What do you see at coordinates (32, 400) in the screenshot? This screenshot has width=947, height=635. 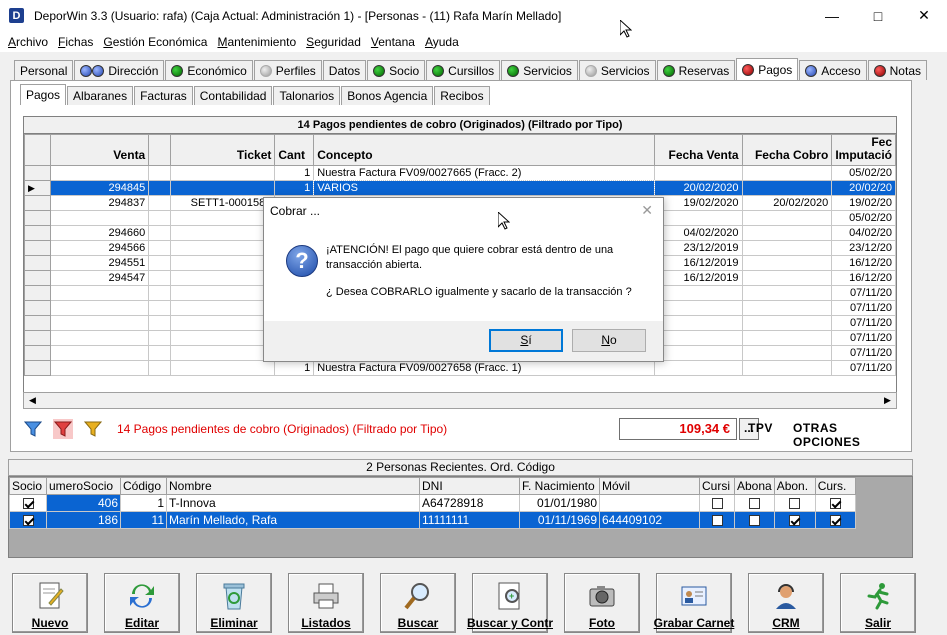 I see `scroll-left-icon: ◀` at bounding box center [32, 400].